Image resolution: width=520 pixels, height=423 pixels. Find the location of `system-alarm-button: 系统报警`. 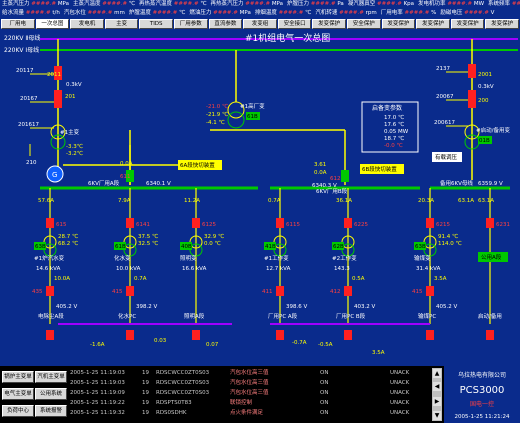

system-alarm-button: 系统报警 is located at coordinates (51, 411).